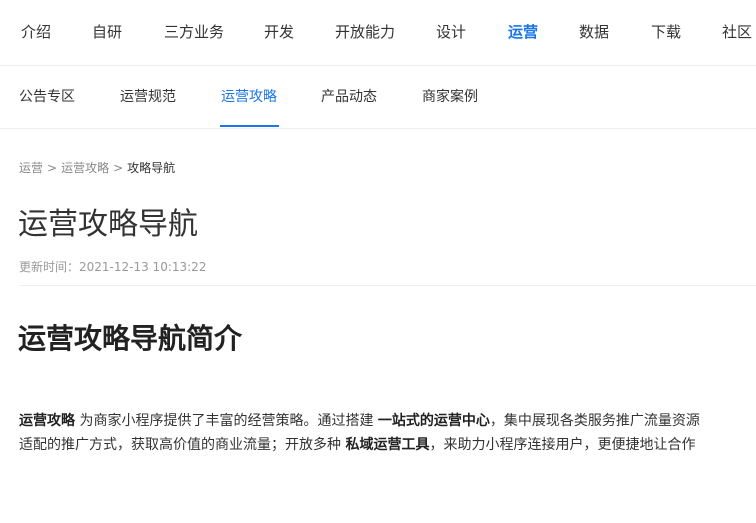  What do you see at coordinates (151, 168) in the screenshot?
I see `breadcrumb-current: 攻略导航` at bounding box center [151, 168].